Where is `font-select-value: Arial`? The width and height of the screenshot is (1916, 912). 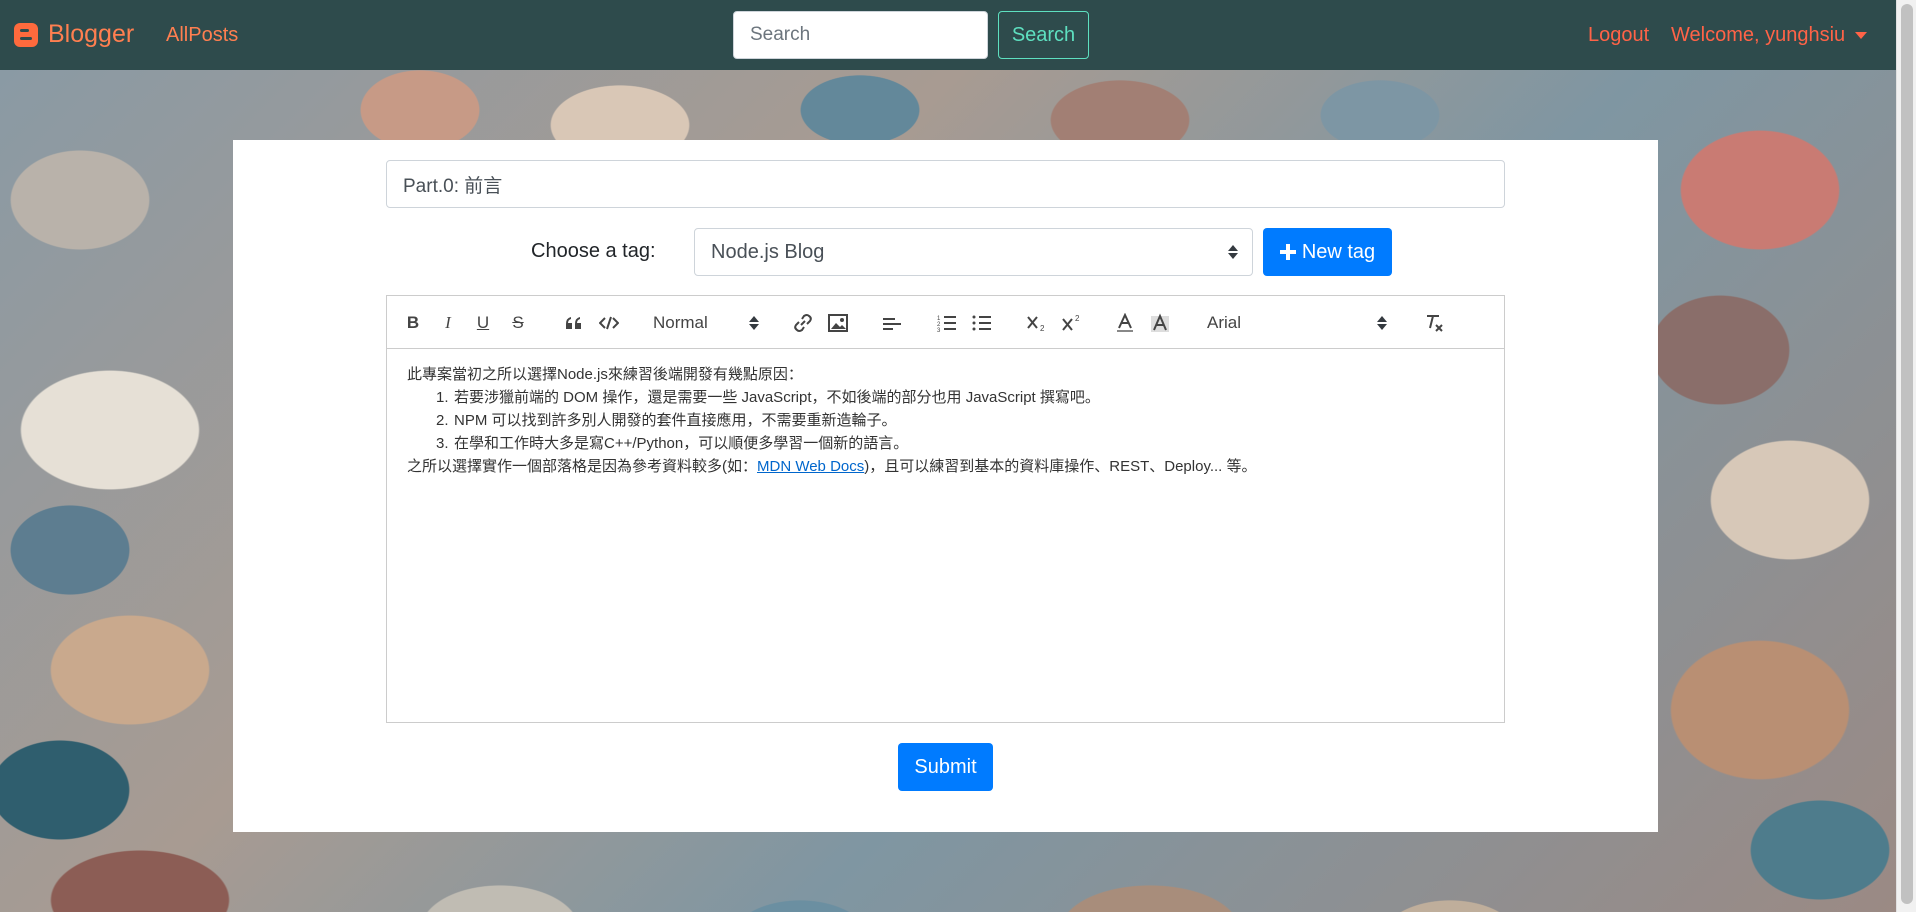
font-select-value: Arial is located at coordinates (1224, 322).